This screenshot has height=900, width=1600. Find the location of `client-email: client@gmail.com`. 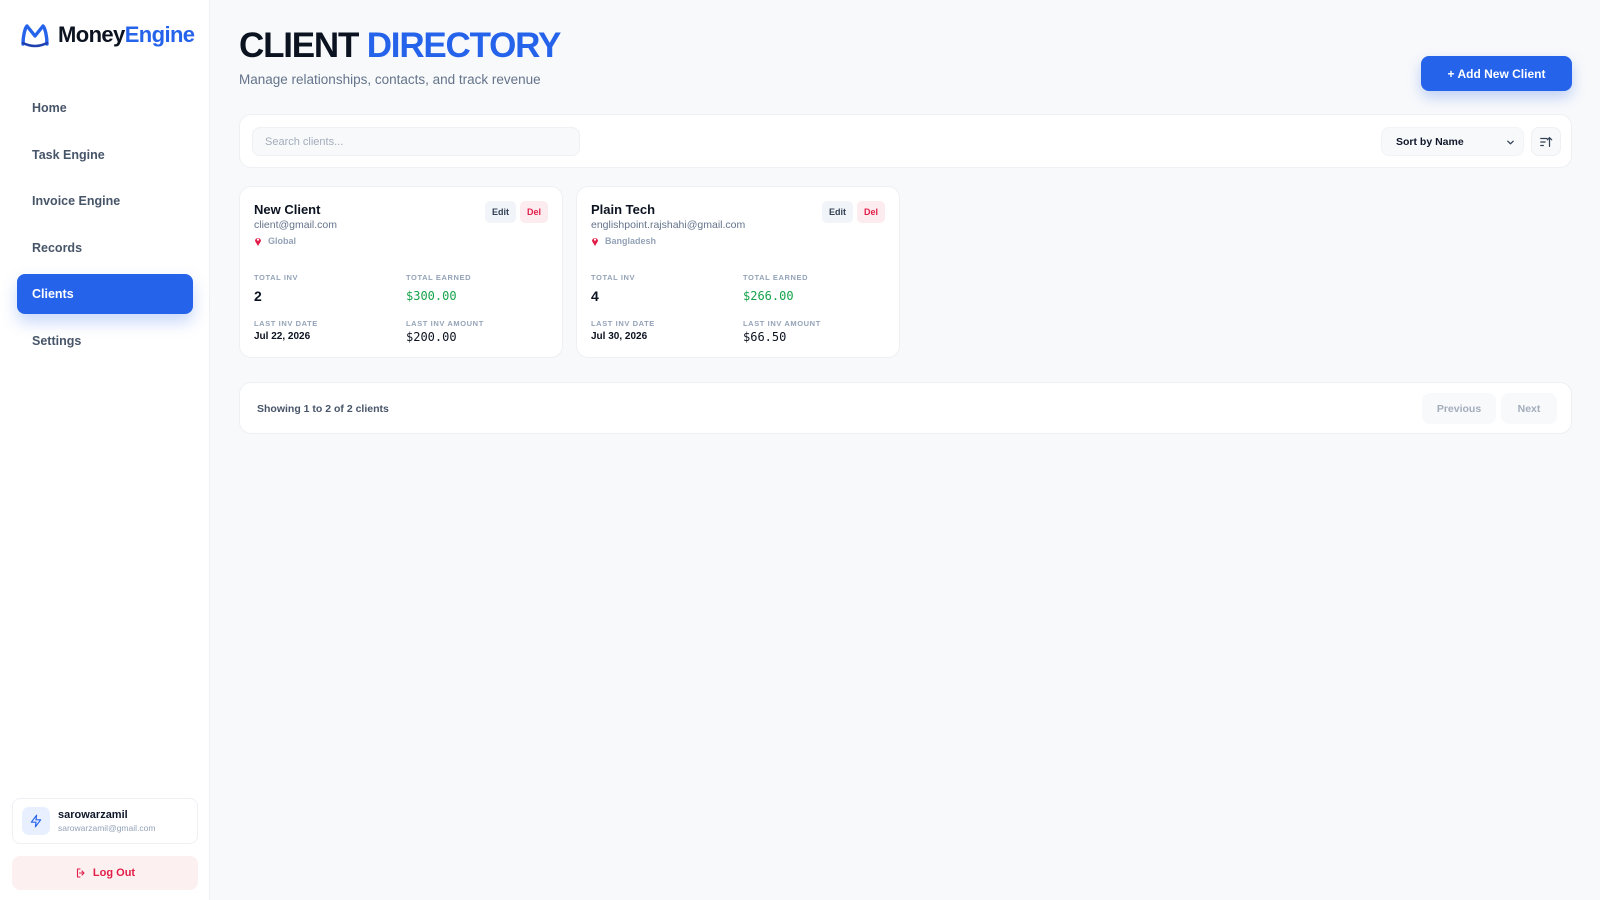

client-email: client@gmail.com is located at coordinates (296, 225).